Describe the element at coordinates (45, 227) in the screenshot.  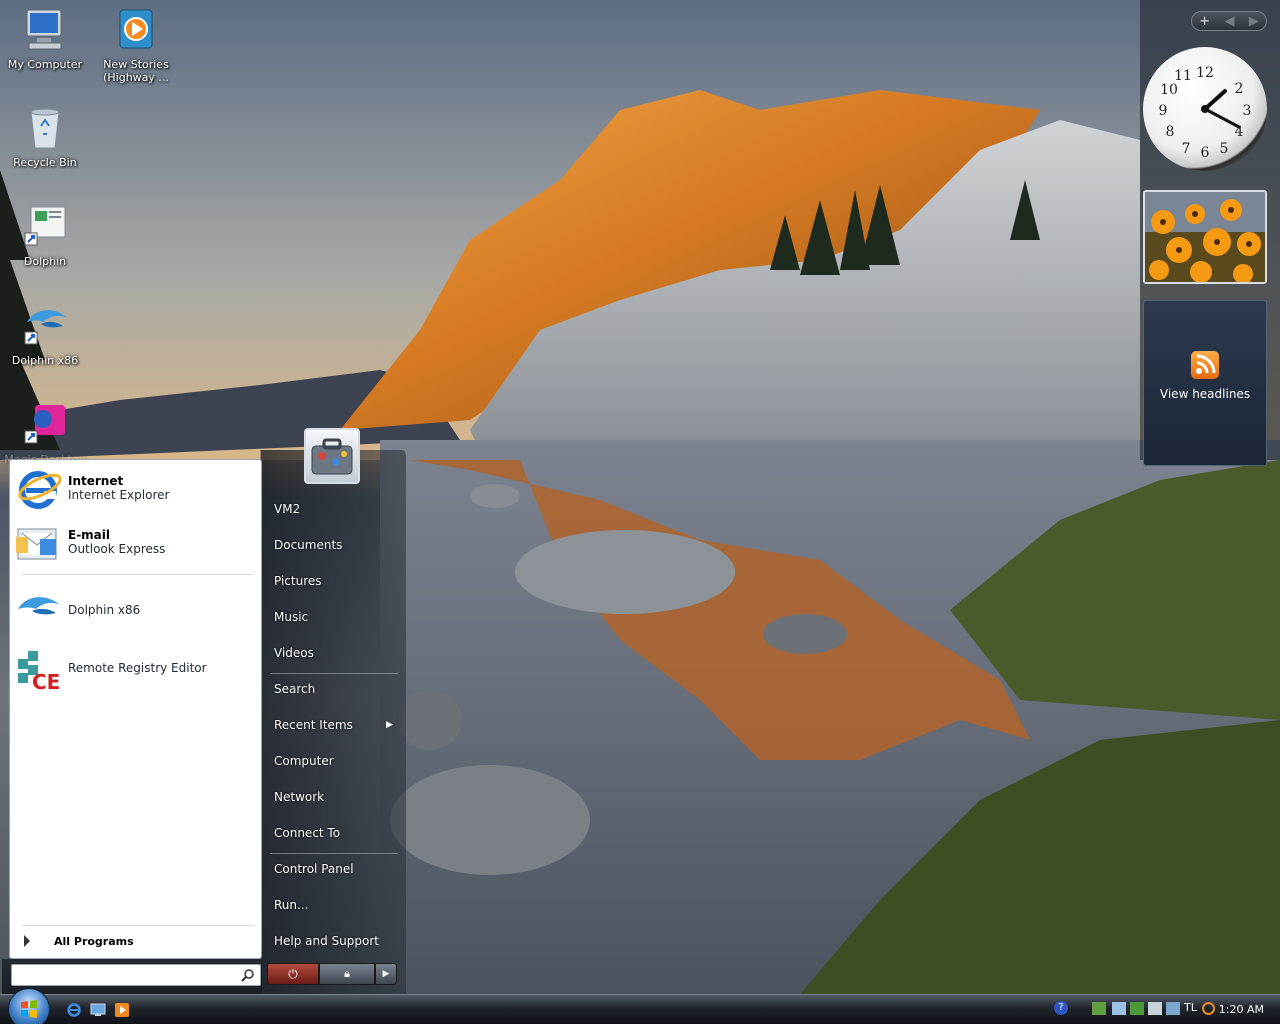
I see `dolphin-shortcut-icon` at that location.